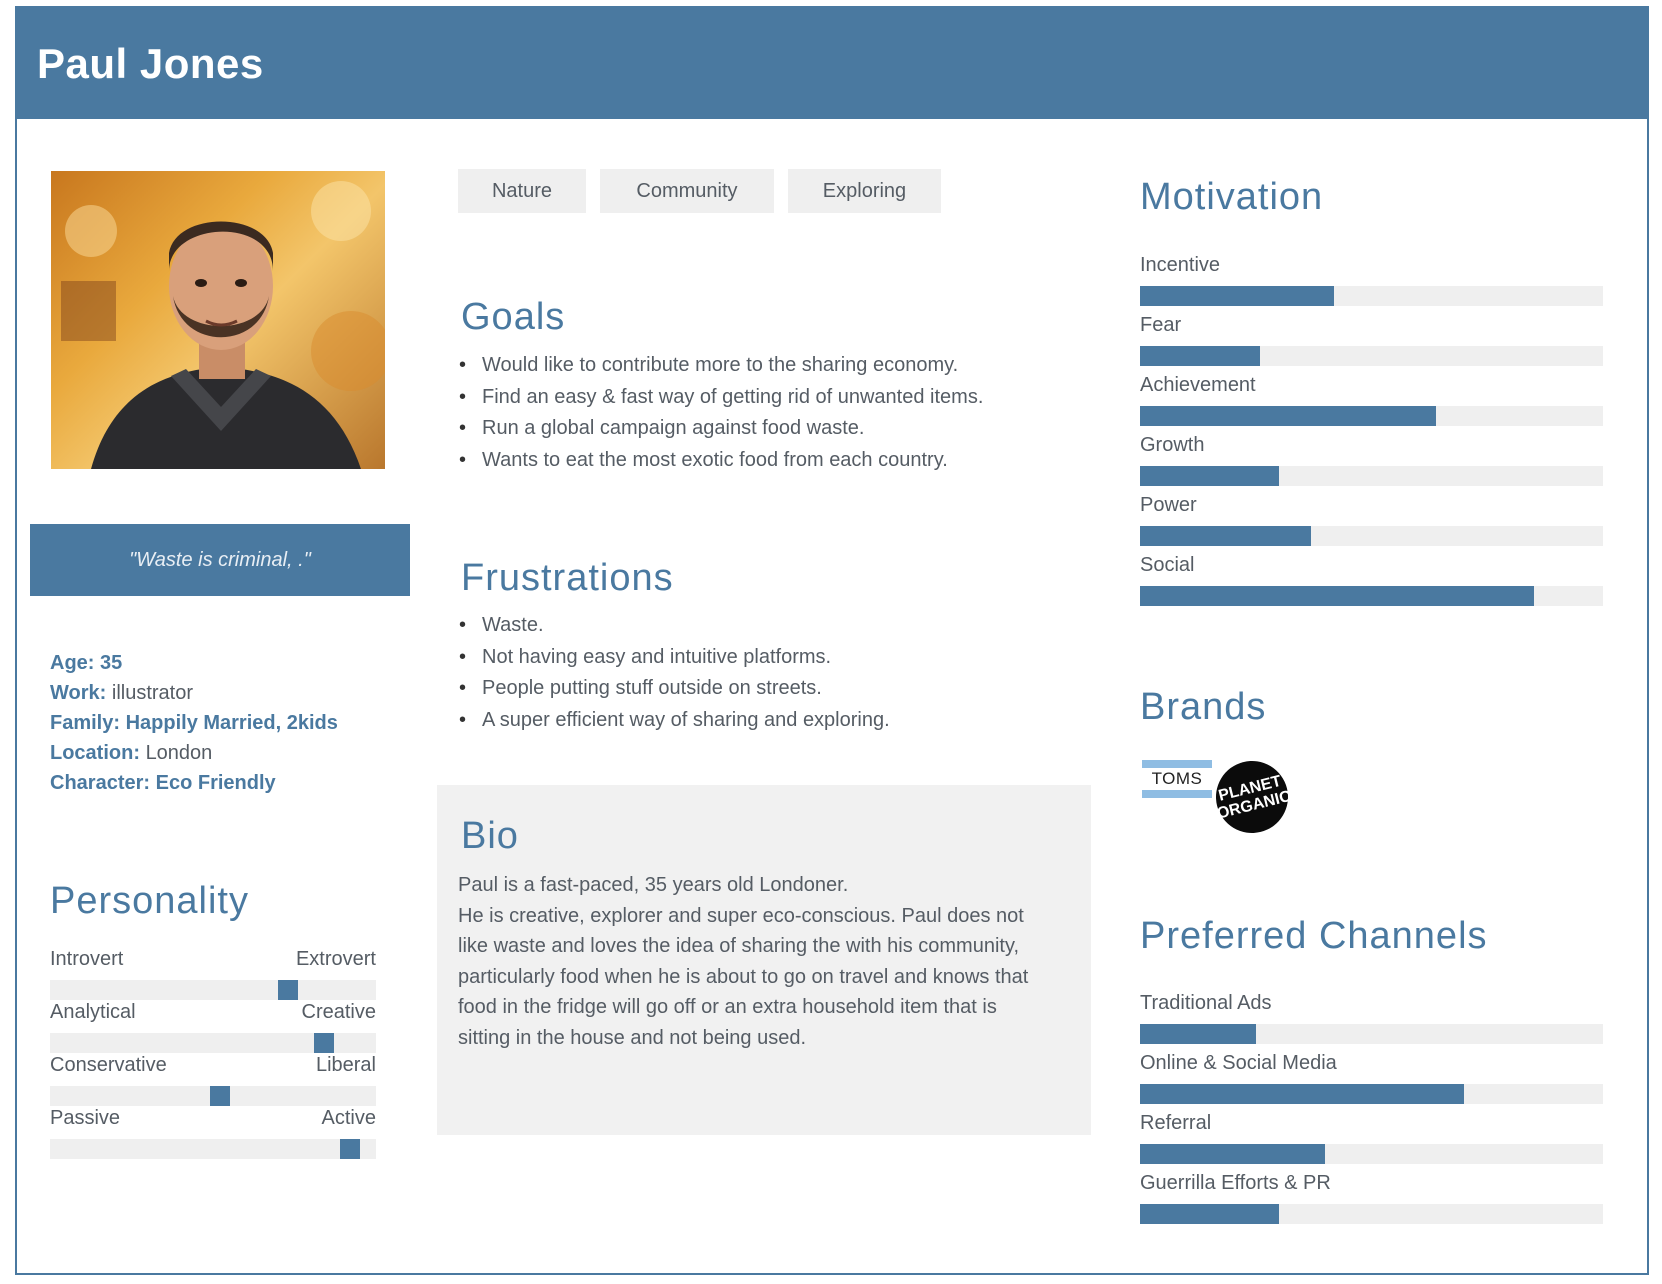 This screenshot has height=1284, width=1662. What do you see at coordinates (179, 753) in the screenshot?
I see `fact-location-value: London` at bounding box center [179, 753].